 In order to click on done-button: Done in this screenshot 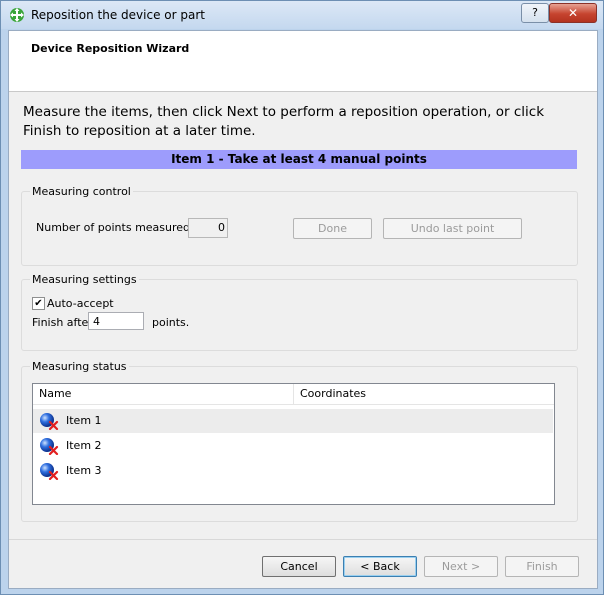, I will do `click(332, 228)`.